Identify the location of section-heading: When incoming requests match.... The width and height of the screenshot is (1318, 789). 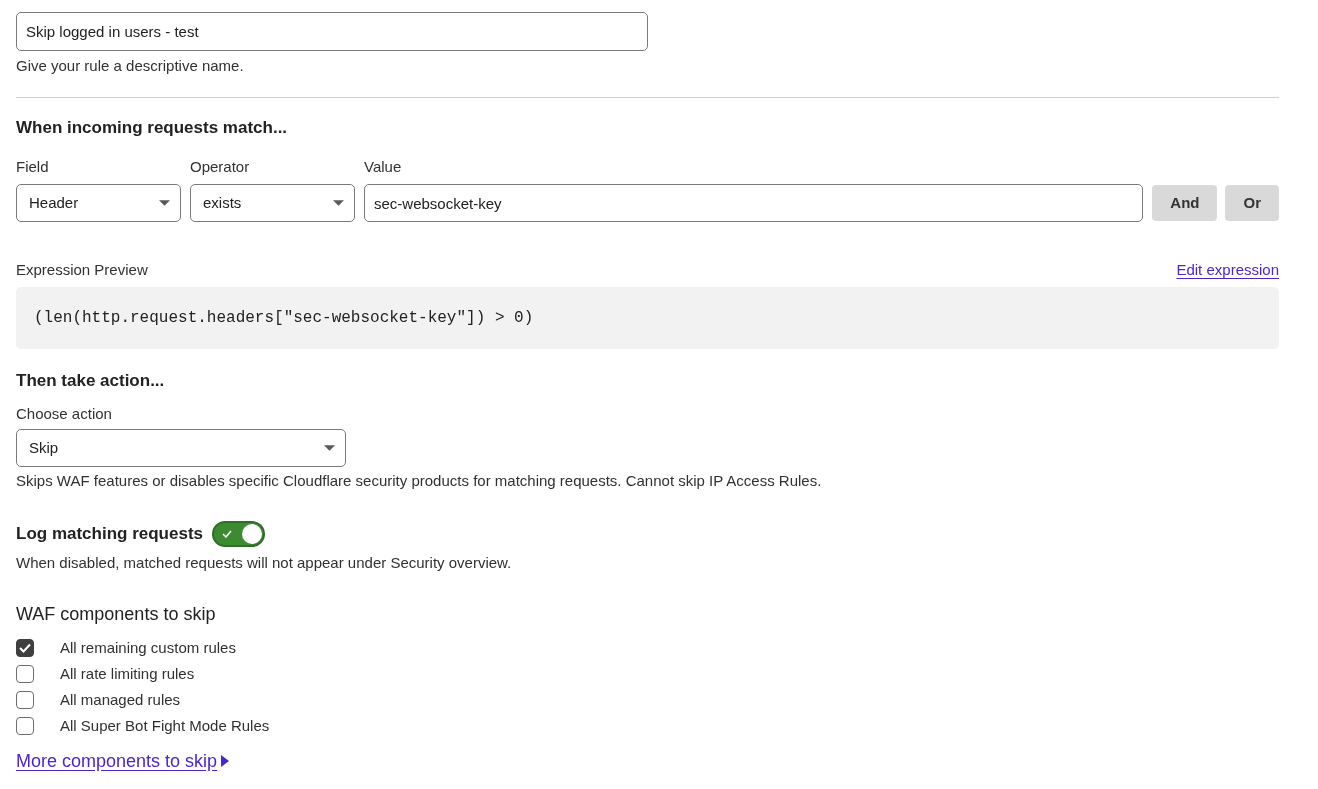
(152, 128).